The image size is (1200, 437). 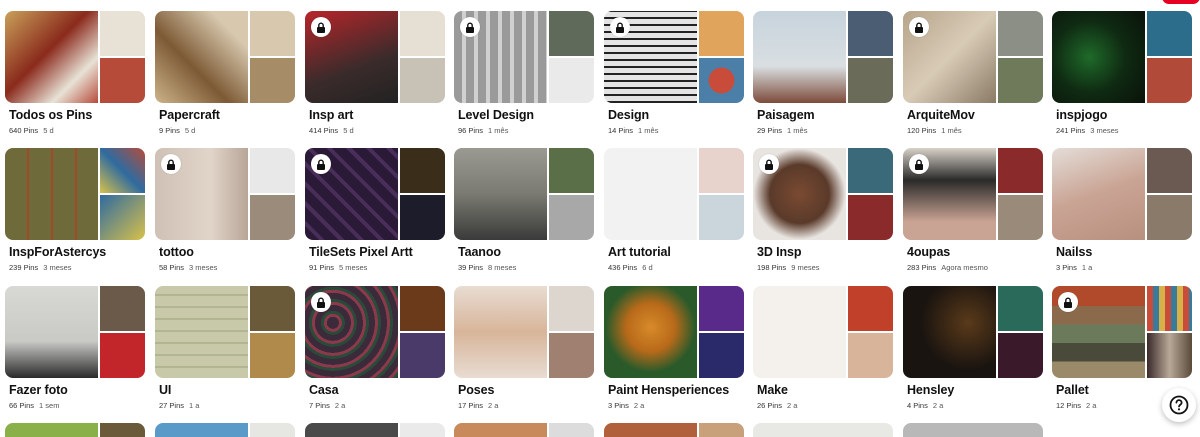 What do you see at coordinates (225, 213) in the screenshot?
I see `board-card: tottoo 58 Pins 3 meses` at bounding box center [225, 213].